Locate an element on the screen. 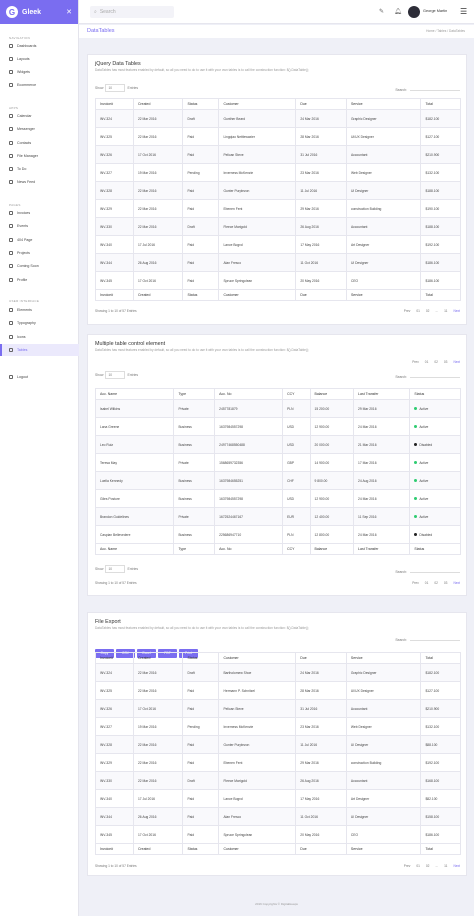 Image resolution: width=474 pixels, height=916 pixels. sidebar-item-messenger: Messenger is located at coordinates (39, 129).